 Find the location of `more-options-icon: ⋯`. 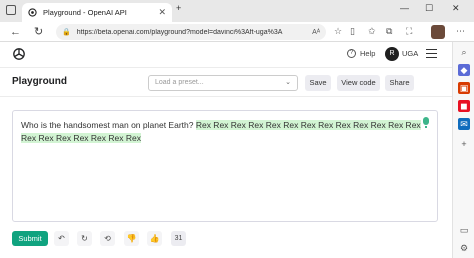

more-options-icon: ⋯ is located at coordinates (460, 31).